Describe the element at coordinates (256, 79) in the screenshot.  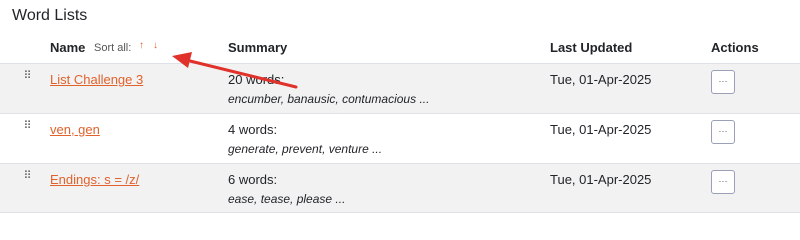
I see `word-count: 20 words:` at that location.